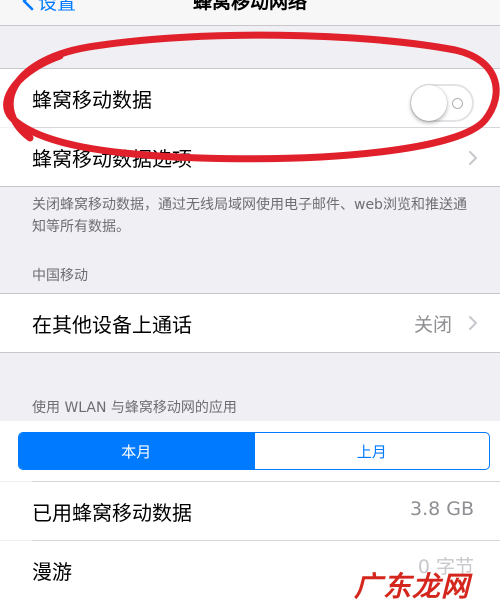 This screenshot has width=500, height=609. I want to click on calls-on-other-devices-row: 在其他设备上通话 关闭, so click(250, 323).